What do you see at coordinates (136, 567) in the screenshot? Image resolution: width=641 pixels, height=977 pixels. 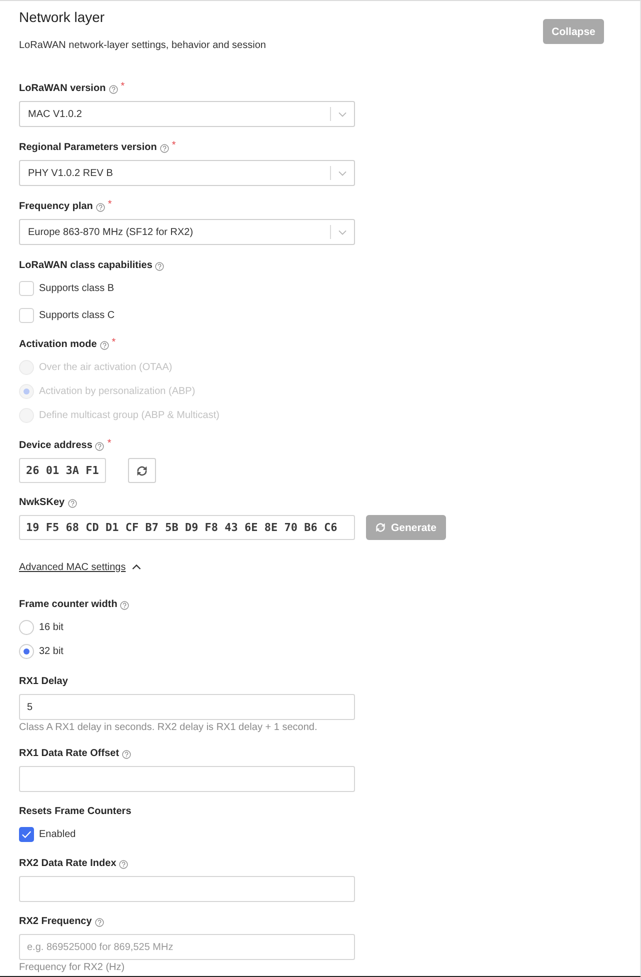 I see `caret-up-icon` at bounding box center [136, 567].